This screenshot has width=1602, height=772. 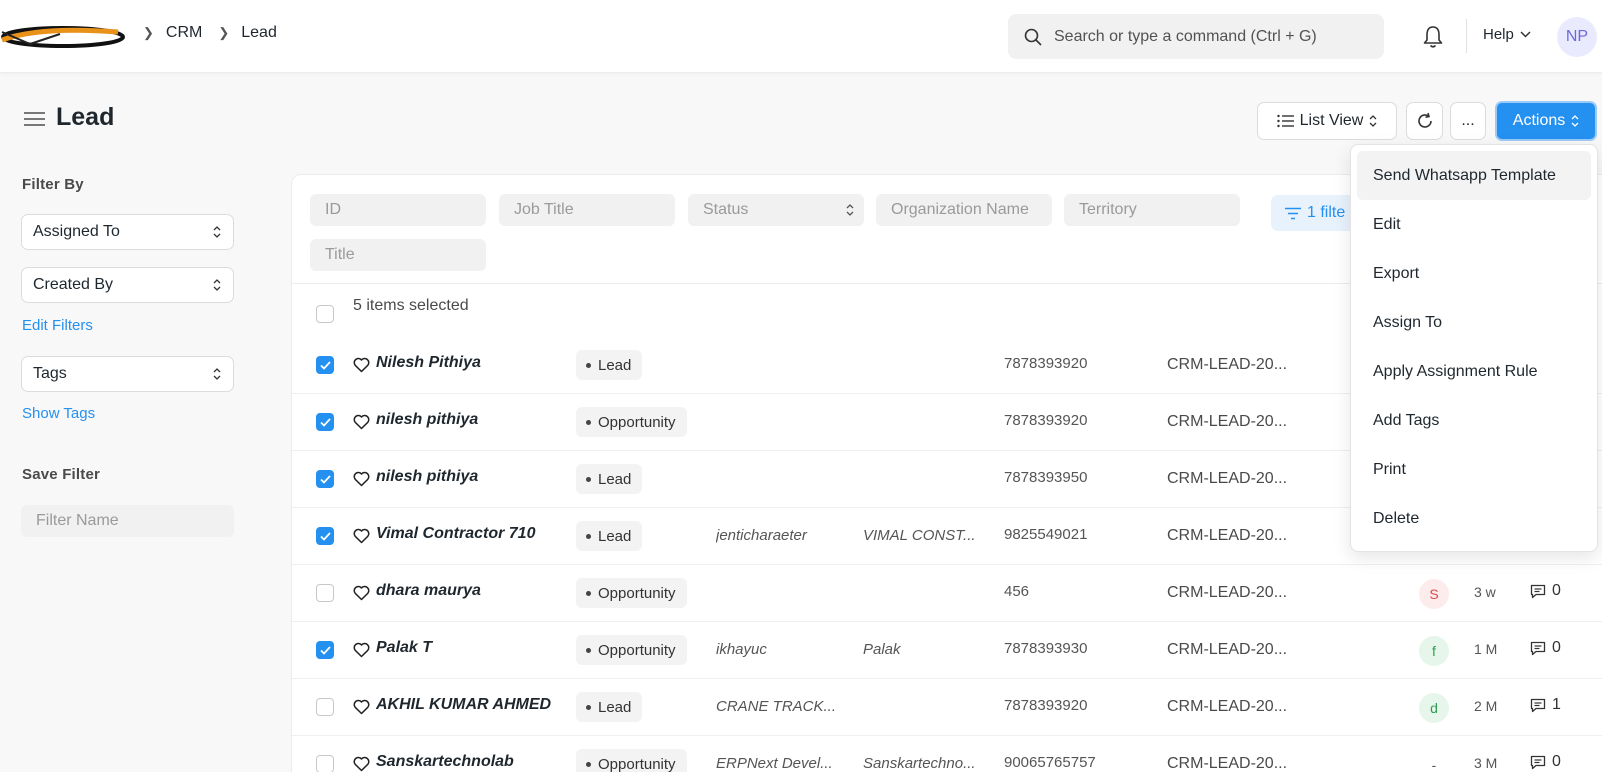 What do you see at coordinates (1474, 518) in the screenshot?
I see `menu-item-delete: Delete` at bounding box center [1474, 518].